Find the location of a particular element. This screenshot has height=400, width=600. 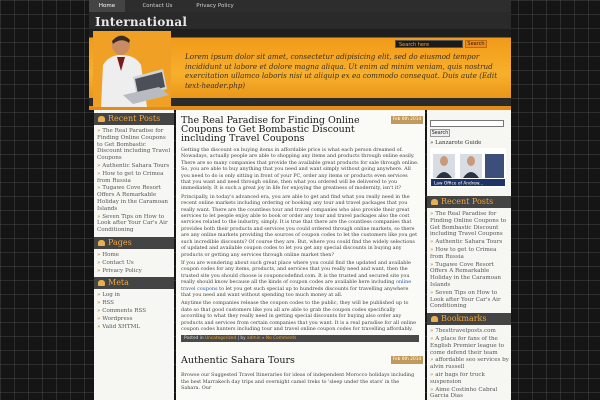

list-item: RSS is located at coordinates (134, 303).